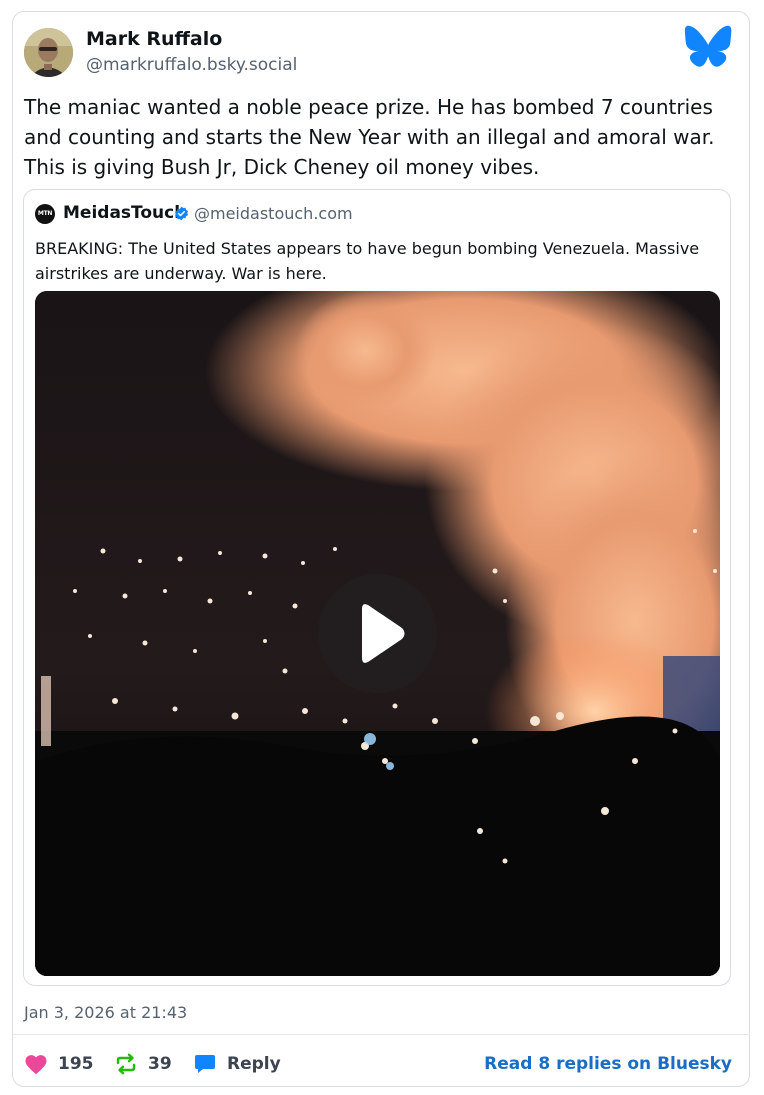 The image size is (764, 1095). What do you see at coordinates (160, 1064) in the screenshot?
I see `repost-count: 39` at bounding box center [160, 1064].